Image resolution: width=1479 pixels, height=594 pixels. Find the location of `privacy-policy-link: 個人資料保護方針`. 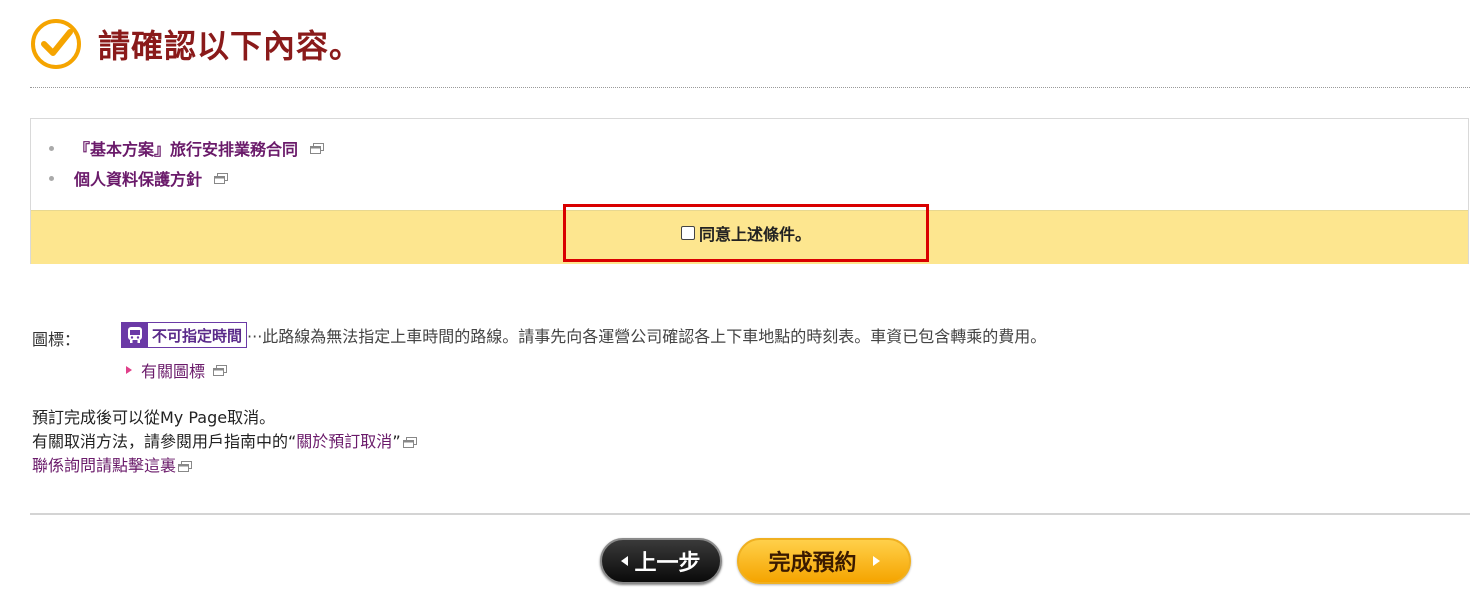

privacy-policy-link: 個人資料保護方針 is located at coordinates (138, 178).